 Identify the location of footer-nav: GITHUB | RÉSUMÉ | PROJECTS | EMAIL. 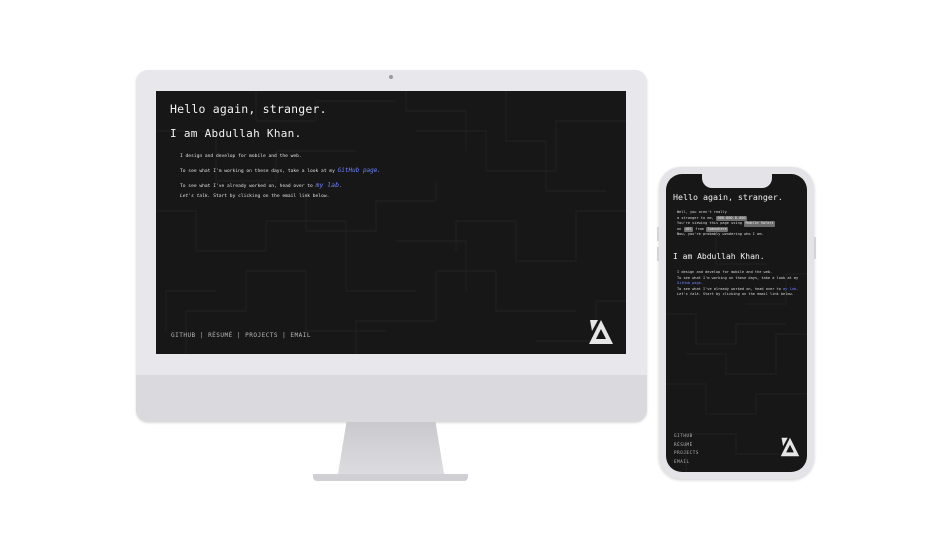
(241, 335).